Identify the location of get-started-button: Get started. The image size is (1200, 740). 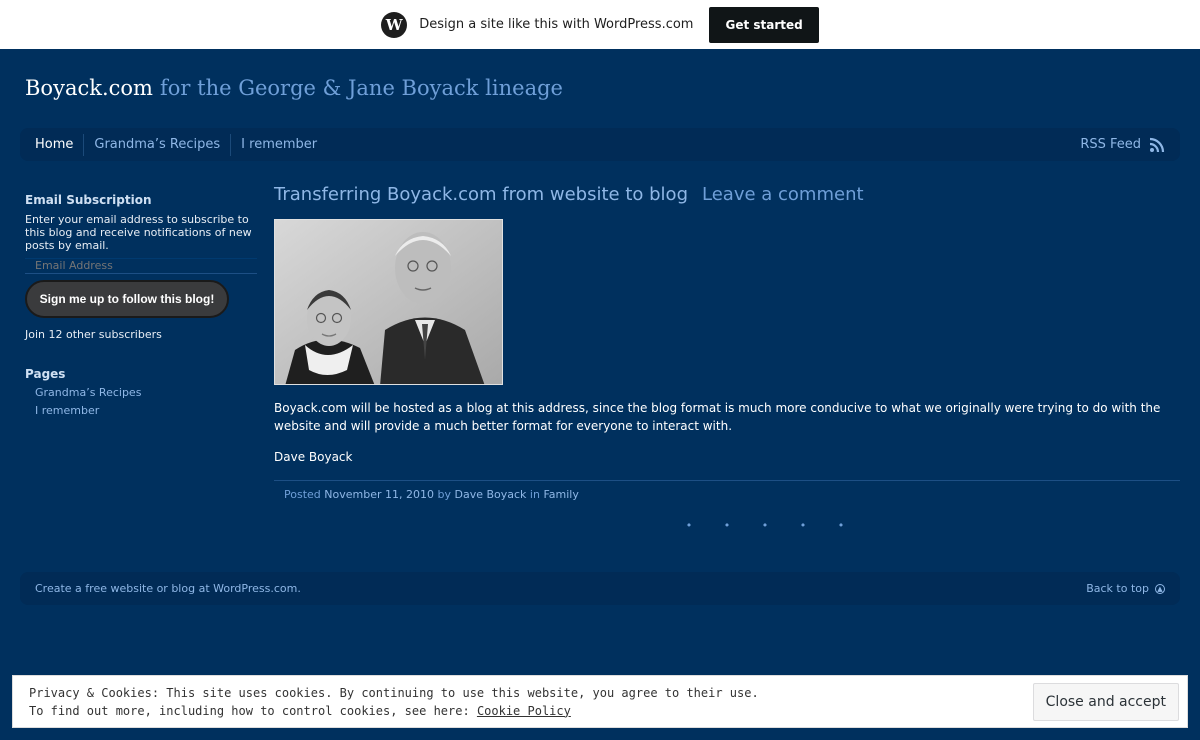
(764, 24).